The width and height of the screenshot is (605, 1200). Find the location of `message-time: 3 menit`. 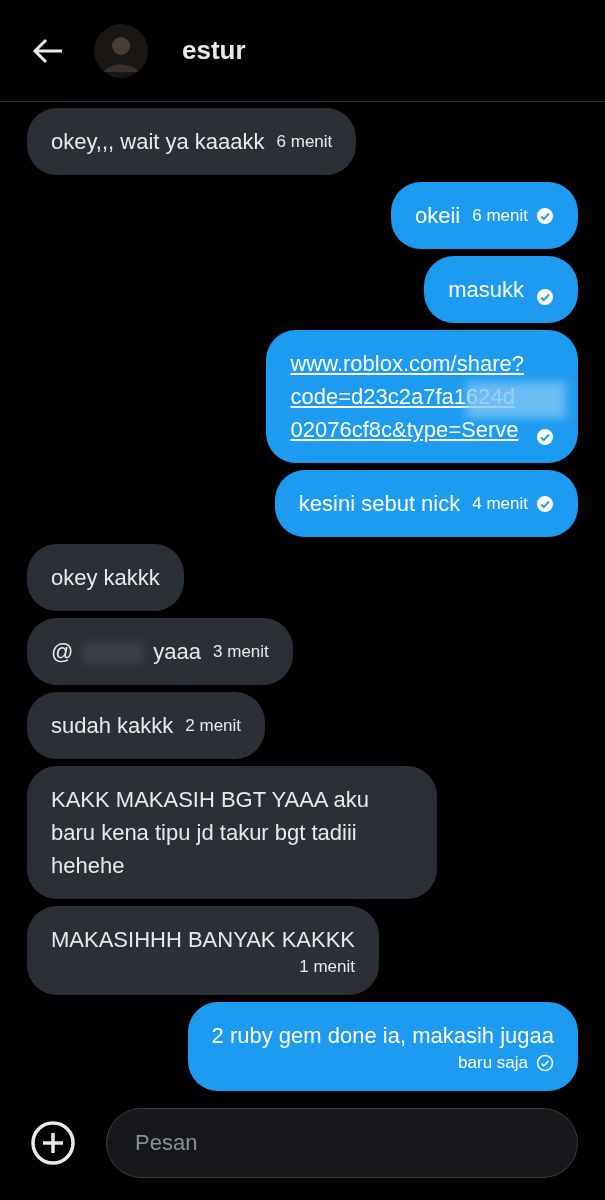

message-time: 3 menit is located at coordinates (241, 652).